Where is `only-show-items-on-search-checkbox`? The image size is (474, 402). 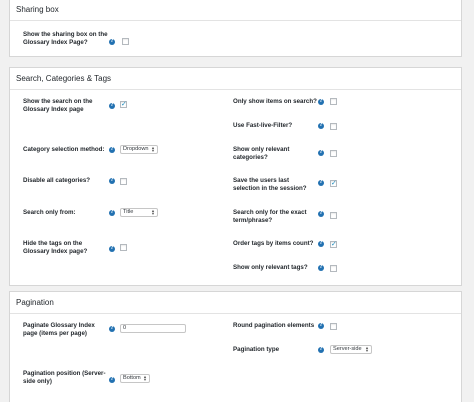
only-show-items-on-search-checkbox is located at coordinates (333, 101).